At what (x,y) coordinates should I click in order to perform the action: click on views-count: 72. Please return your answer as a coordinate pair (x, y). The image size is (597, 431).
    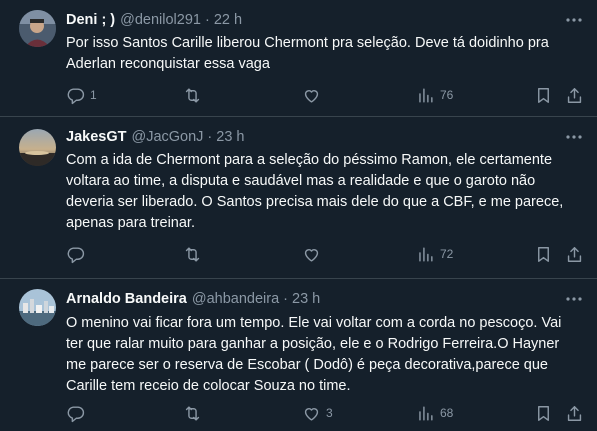
    Looking at the image, I should click on (447, 254).